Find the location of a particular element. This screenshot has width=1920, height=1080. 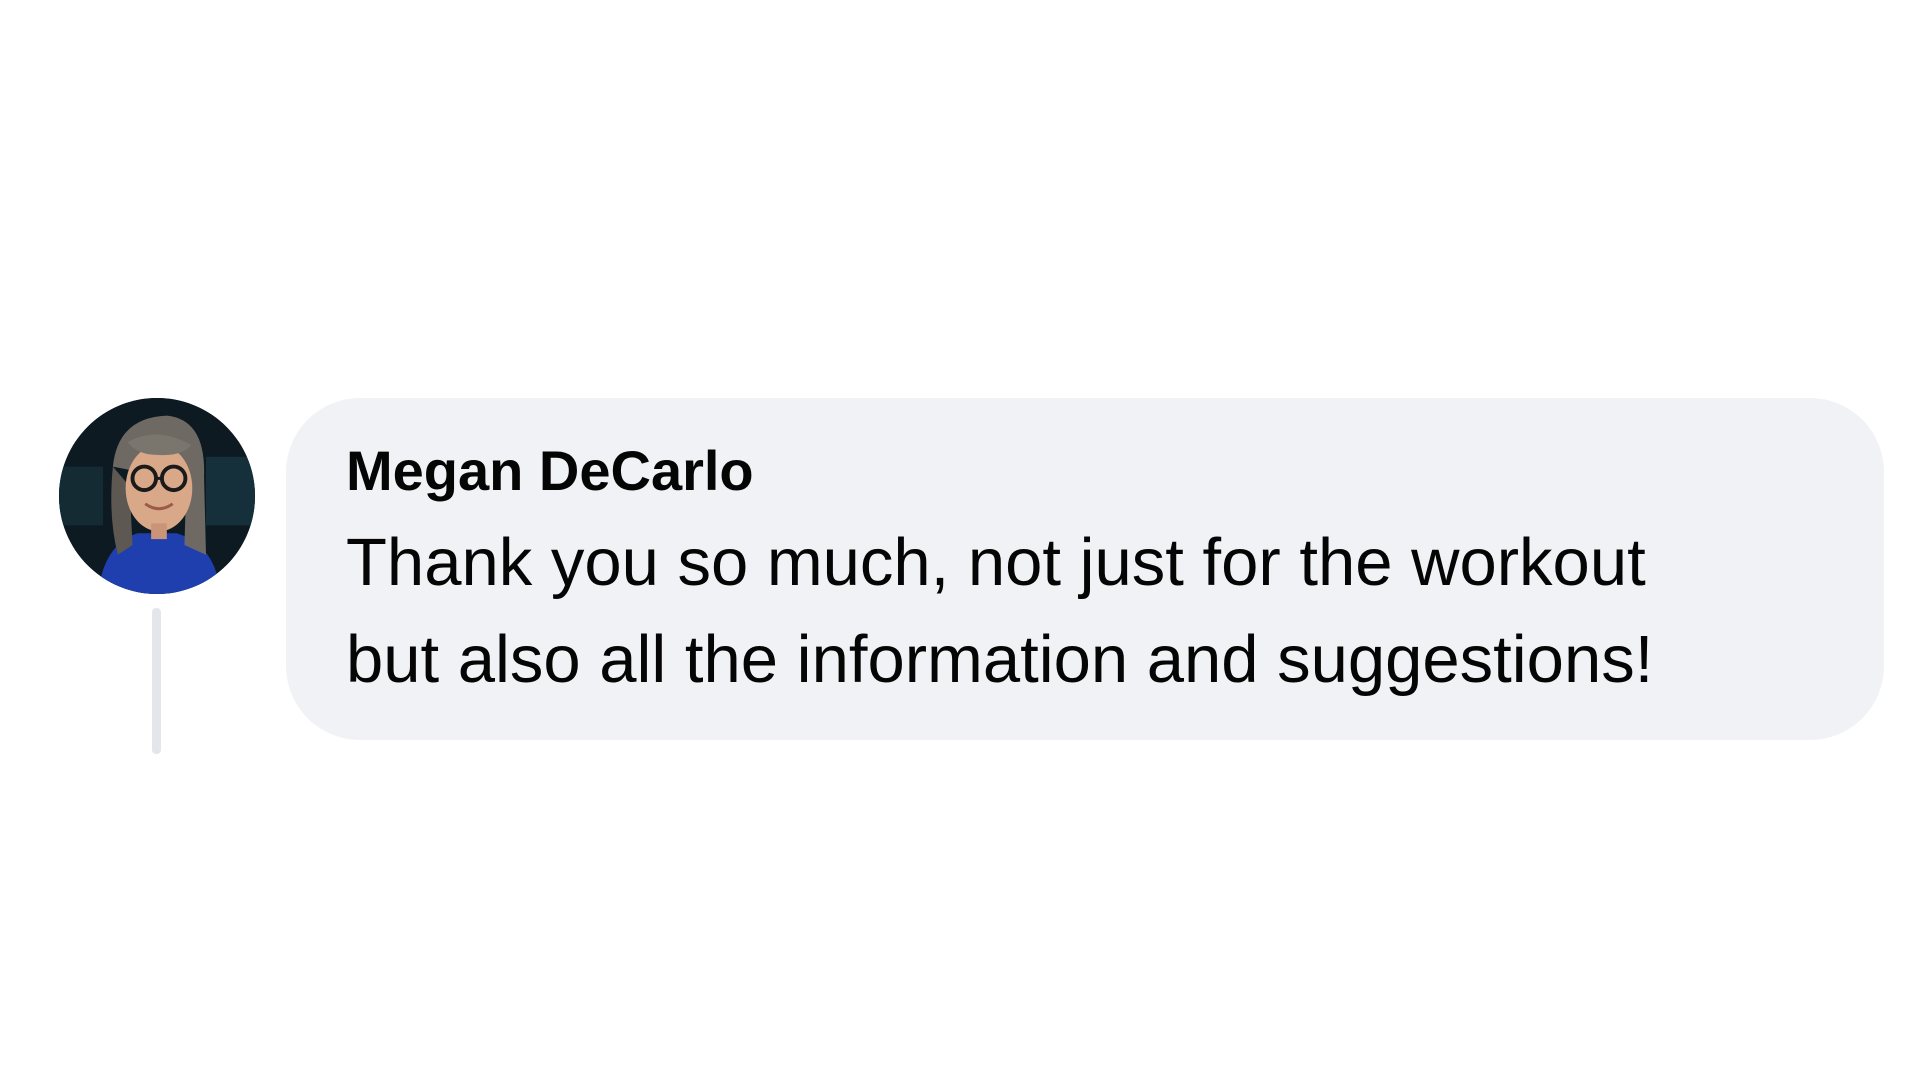

reply-thread-line is located at coordinates (156, 681).